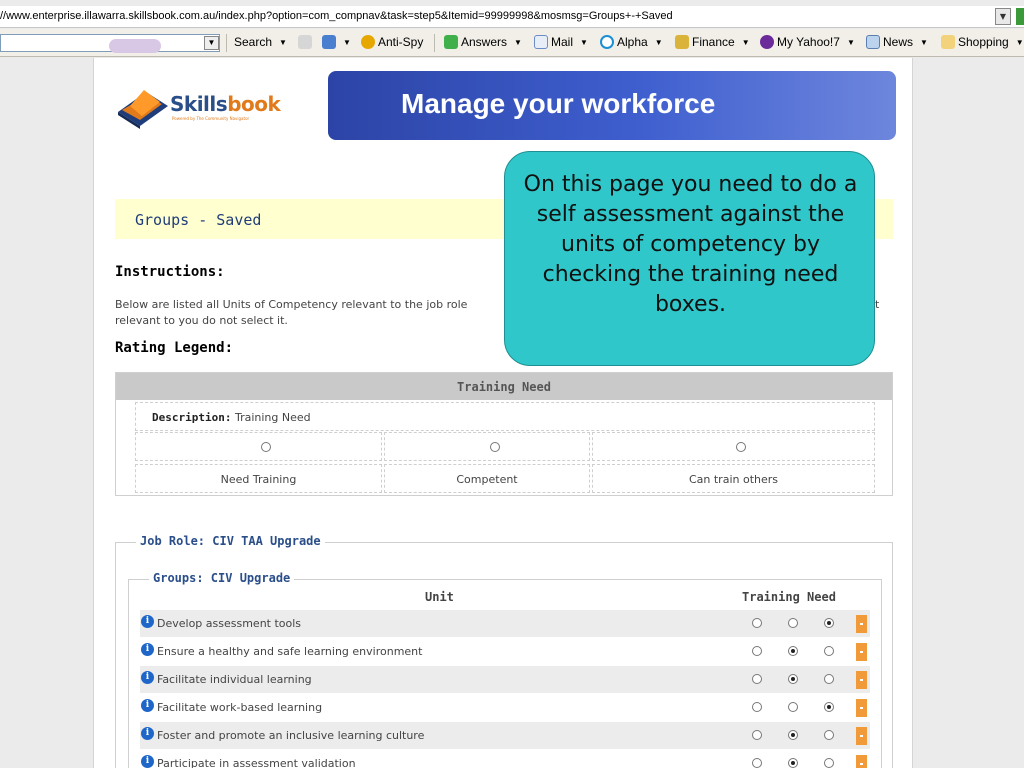 The height and width of the screenshot is (768, 1024). What do you see at coordinates (143, 109) in the screenshot?
I see `book-logo-icon` at bounding box center [143, 109].